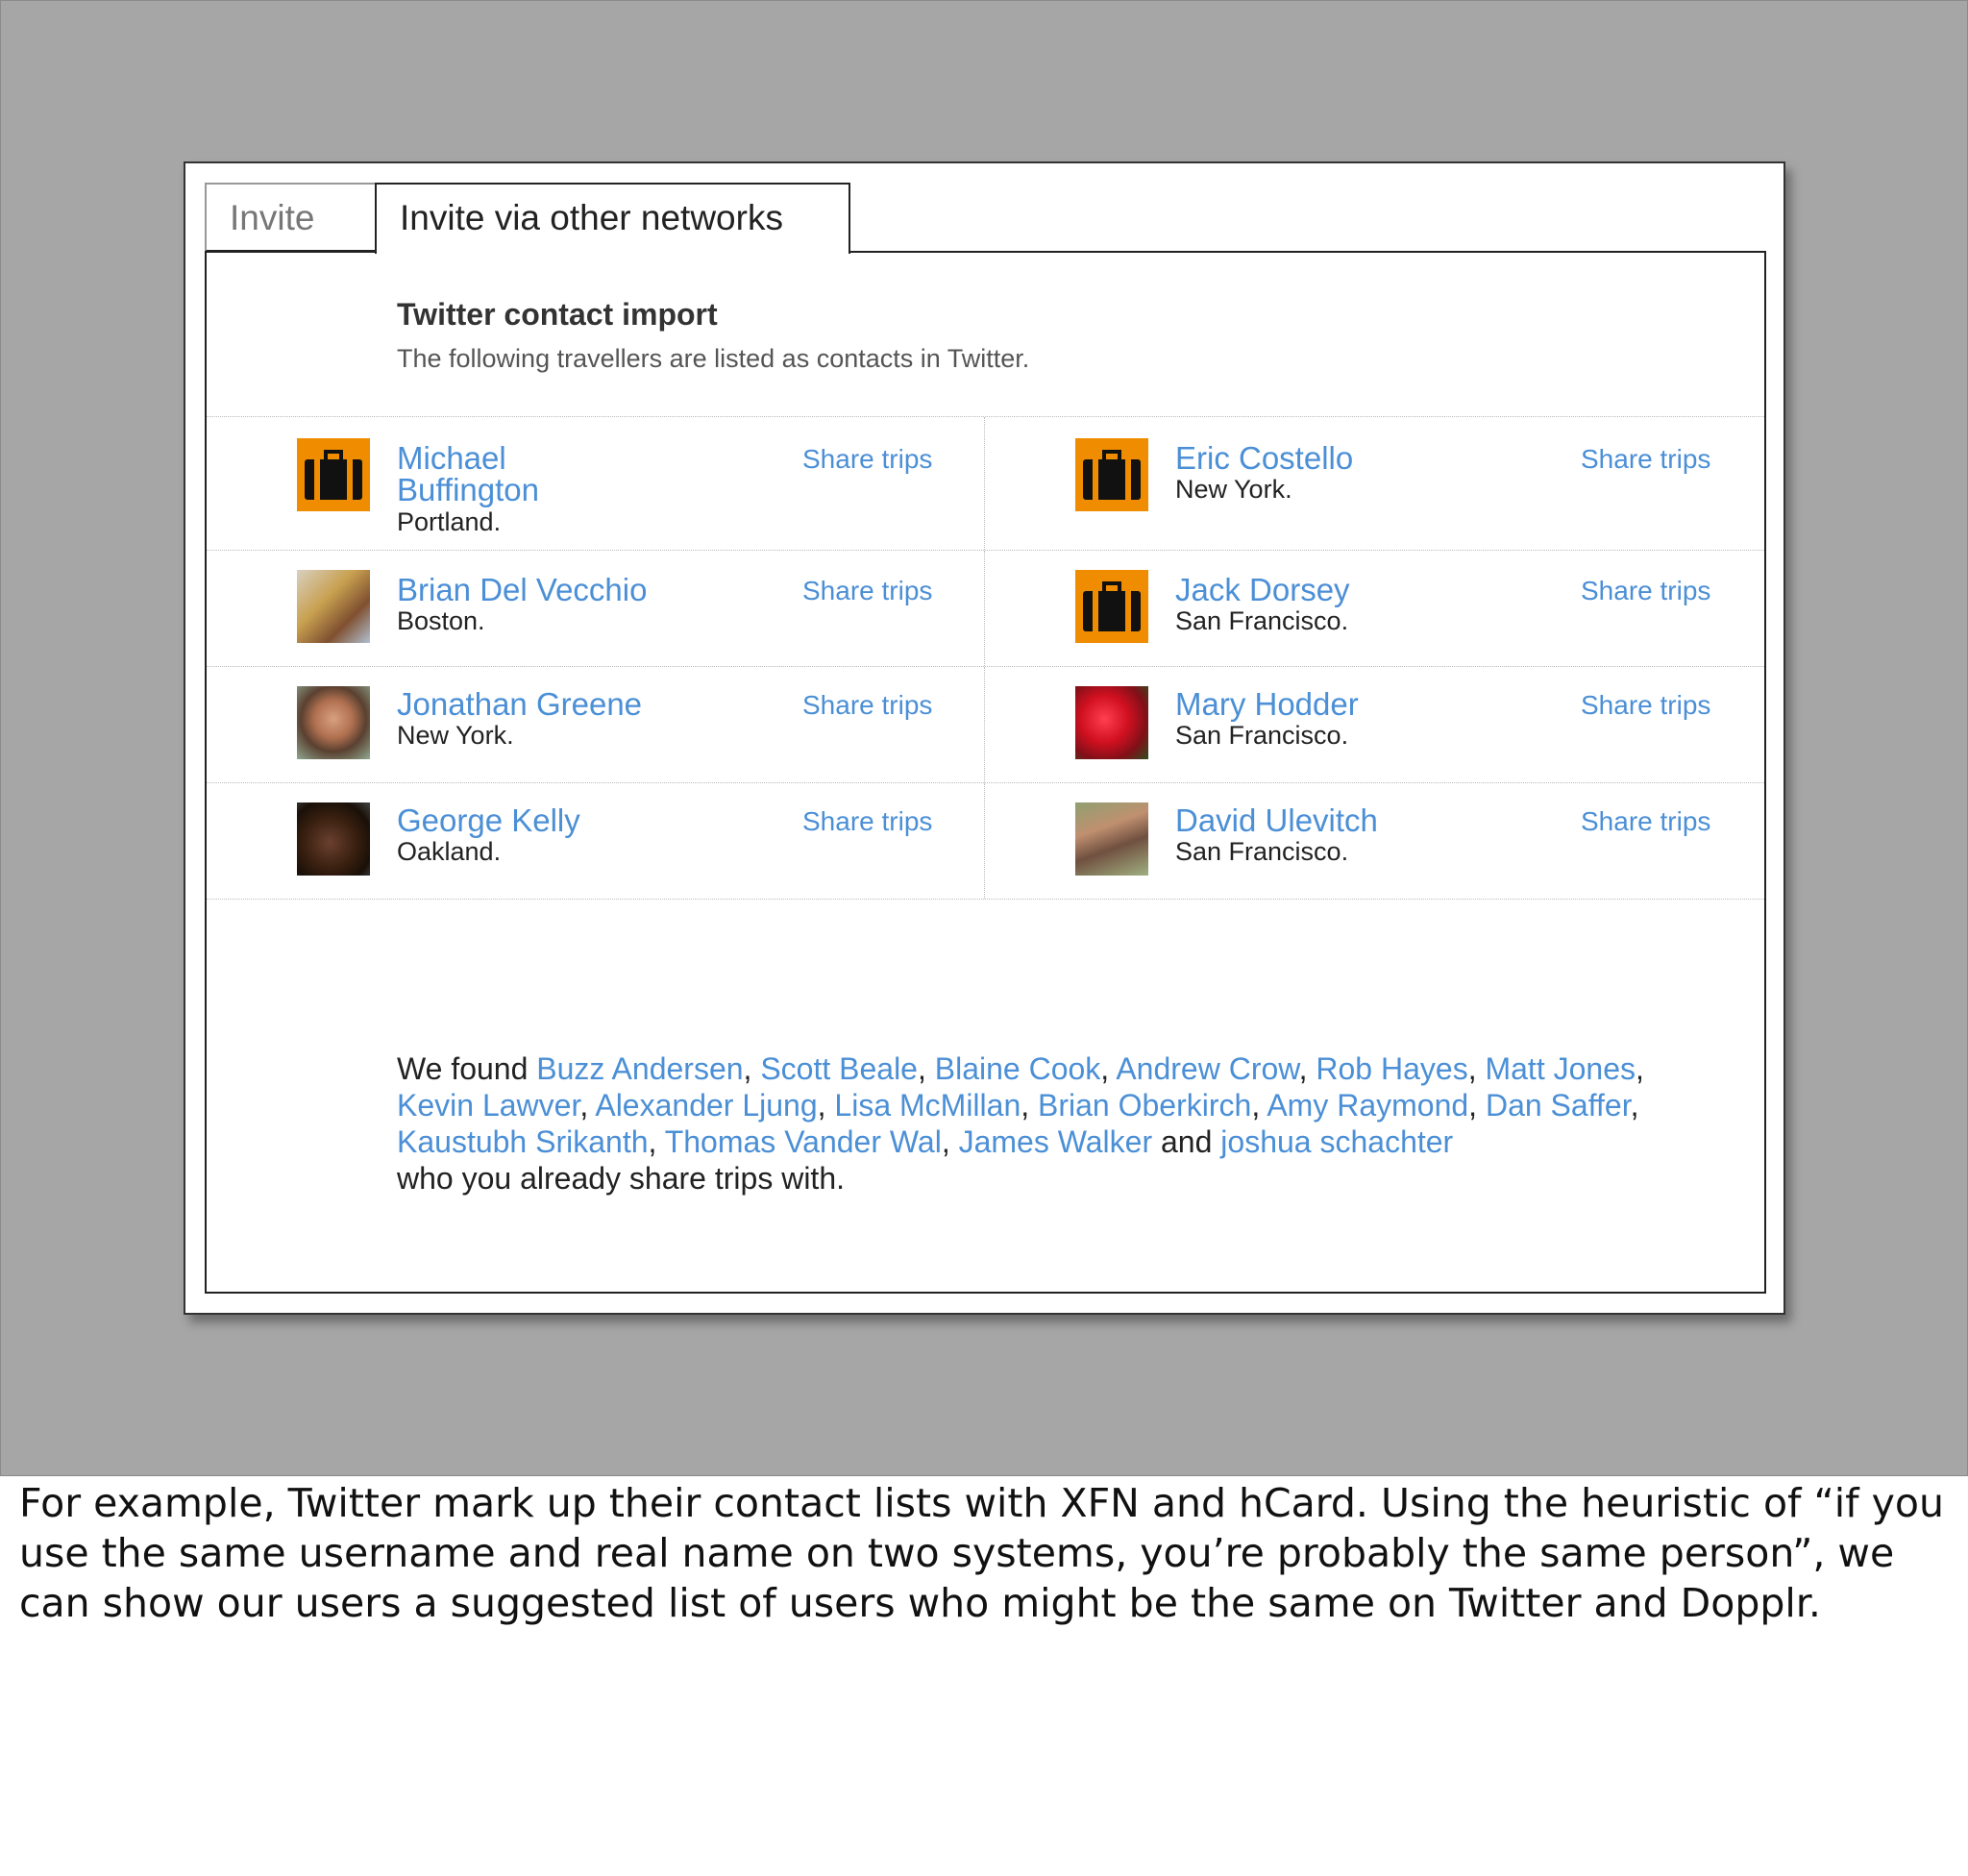 Image resolution: width=1968 pixels, height=1876 pixels. What do you see at coordinates (1056, 1142) in the screenshot?
I see `found-name-link: James Walker` at bounding box center [1056, 1142].